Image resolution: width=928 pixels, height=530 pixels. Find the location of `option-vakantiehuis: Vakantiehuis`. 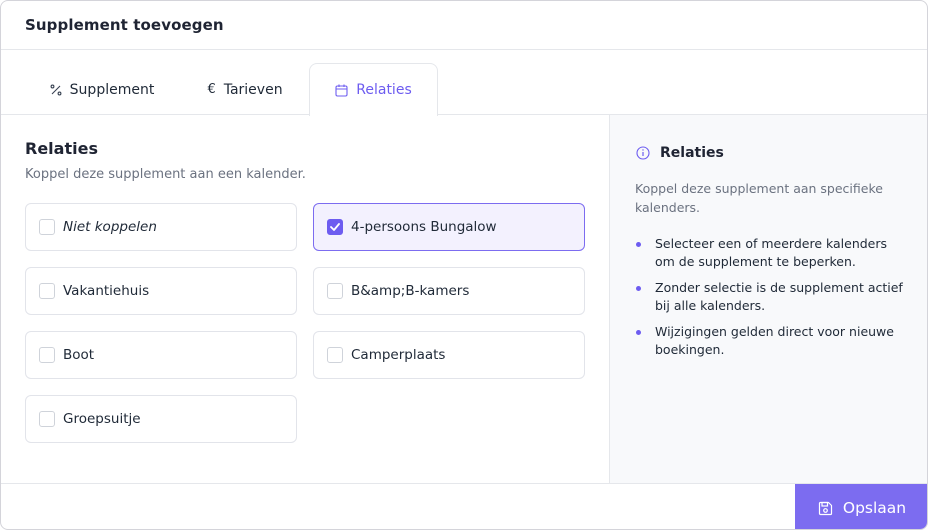

option-vakantiehuis: Vakantiehuis is located at coordinates (161, 291).